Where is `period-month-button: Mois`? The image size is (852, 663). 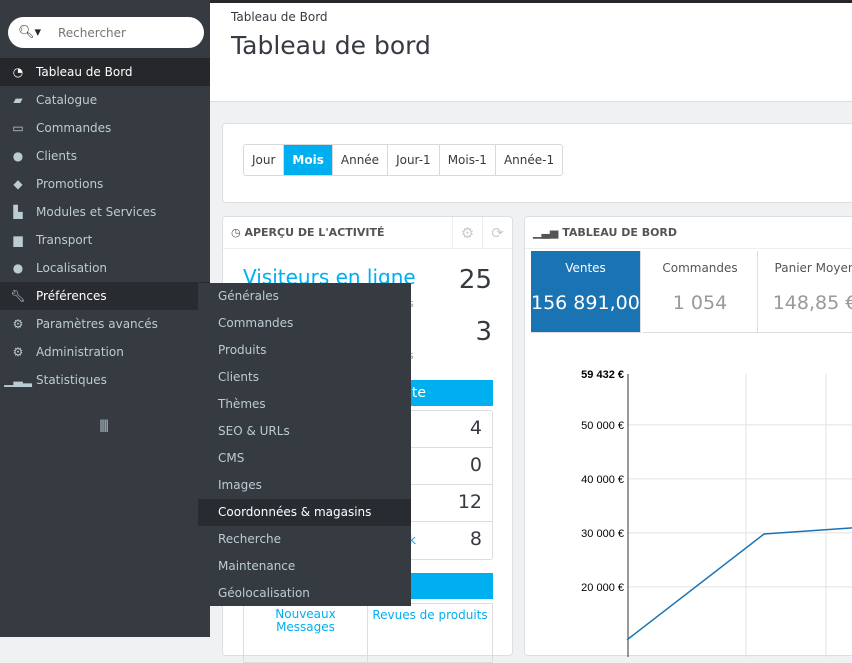 period-month-button: Mois is located at coordinates (308, 160).